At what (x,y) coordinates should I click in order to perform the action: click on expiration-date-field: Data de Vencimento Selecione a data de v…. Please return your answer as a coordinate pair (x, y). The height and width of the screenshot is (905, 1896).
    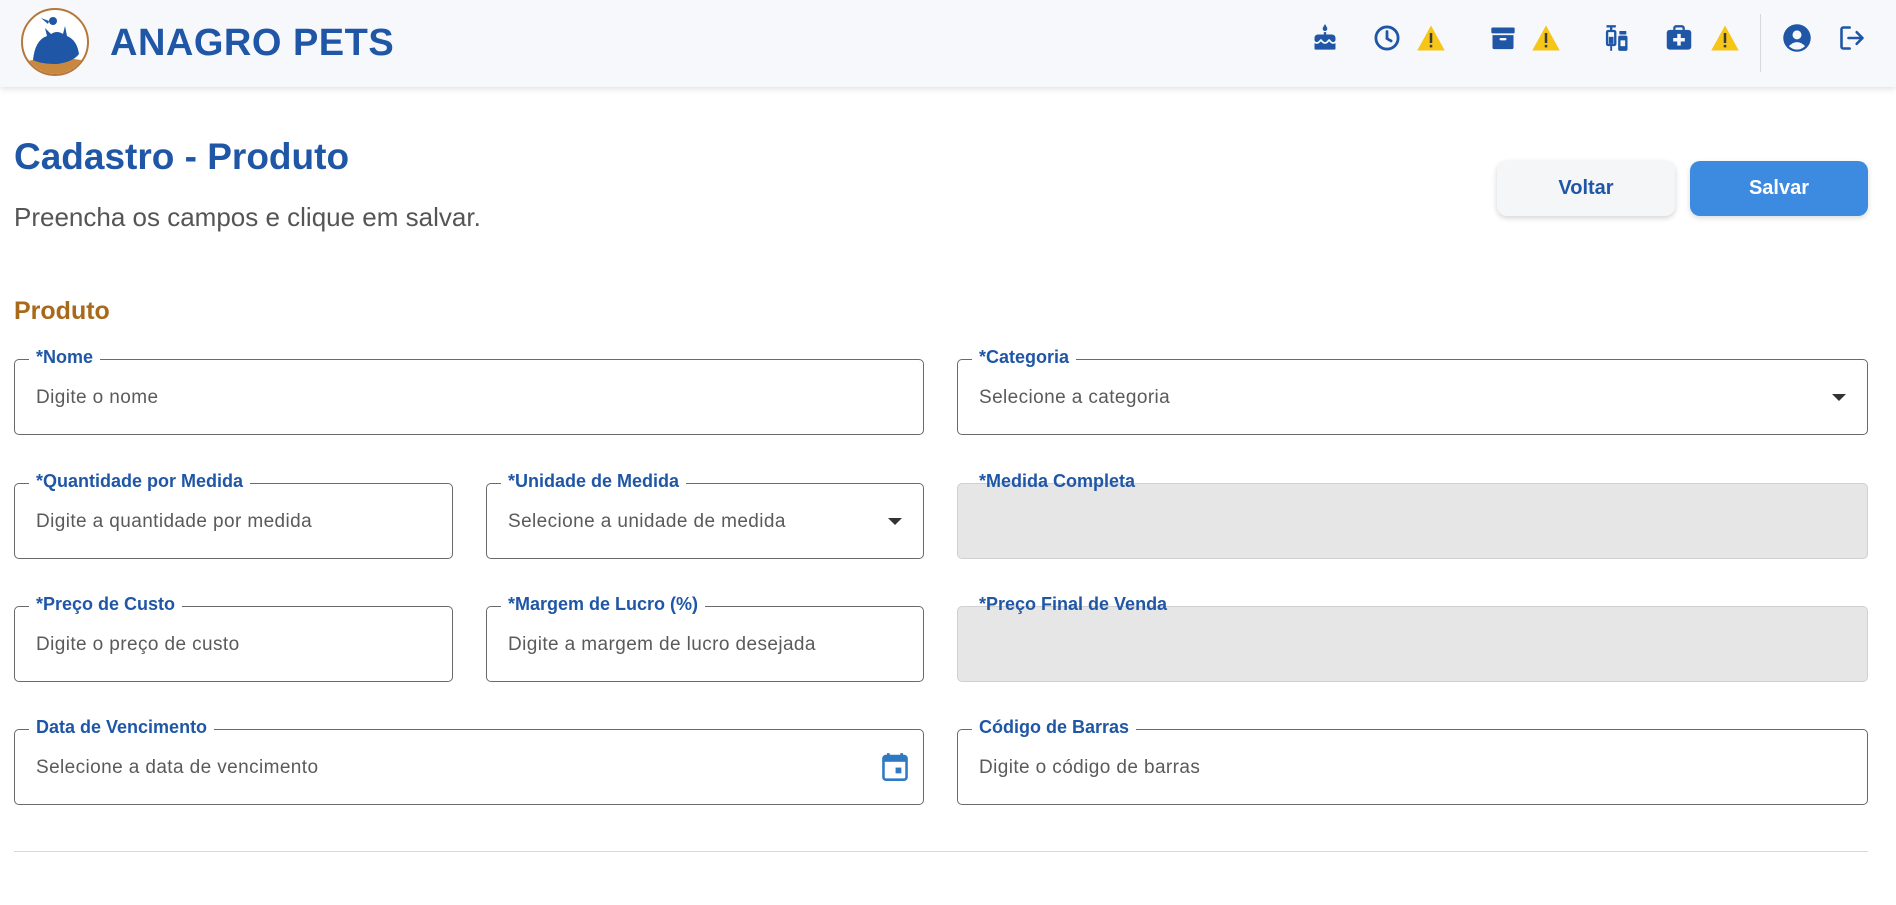
    Looking at the image, I should click on (469, 761).